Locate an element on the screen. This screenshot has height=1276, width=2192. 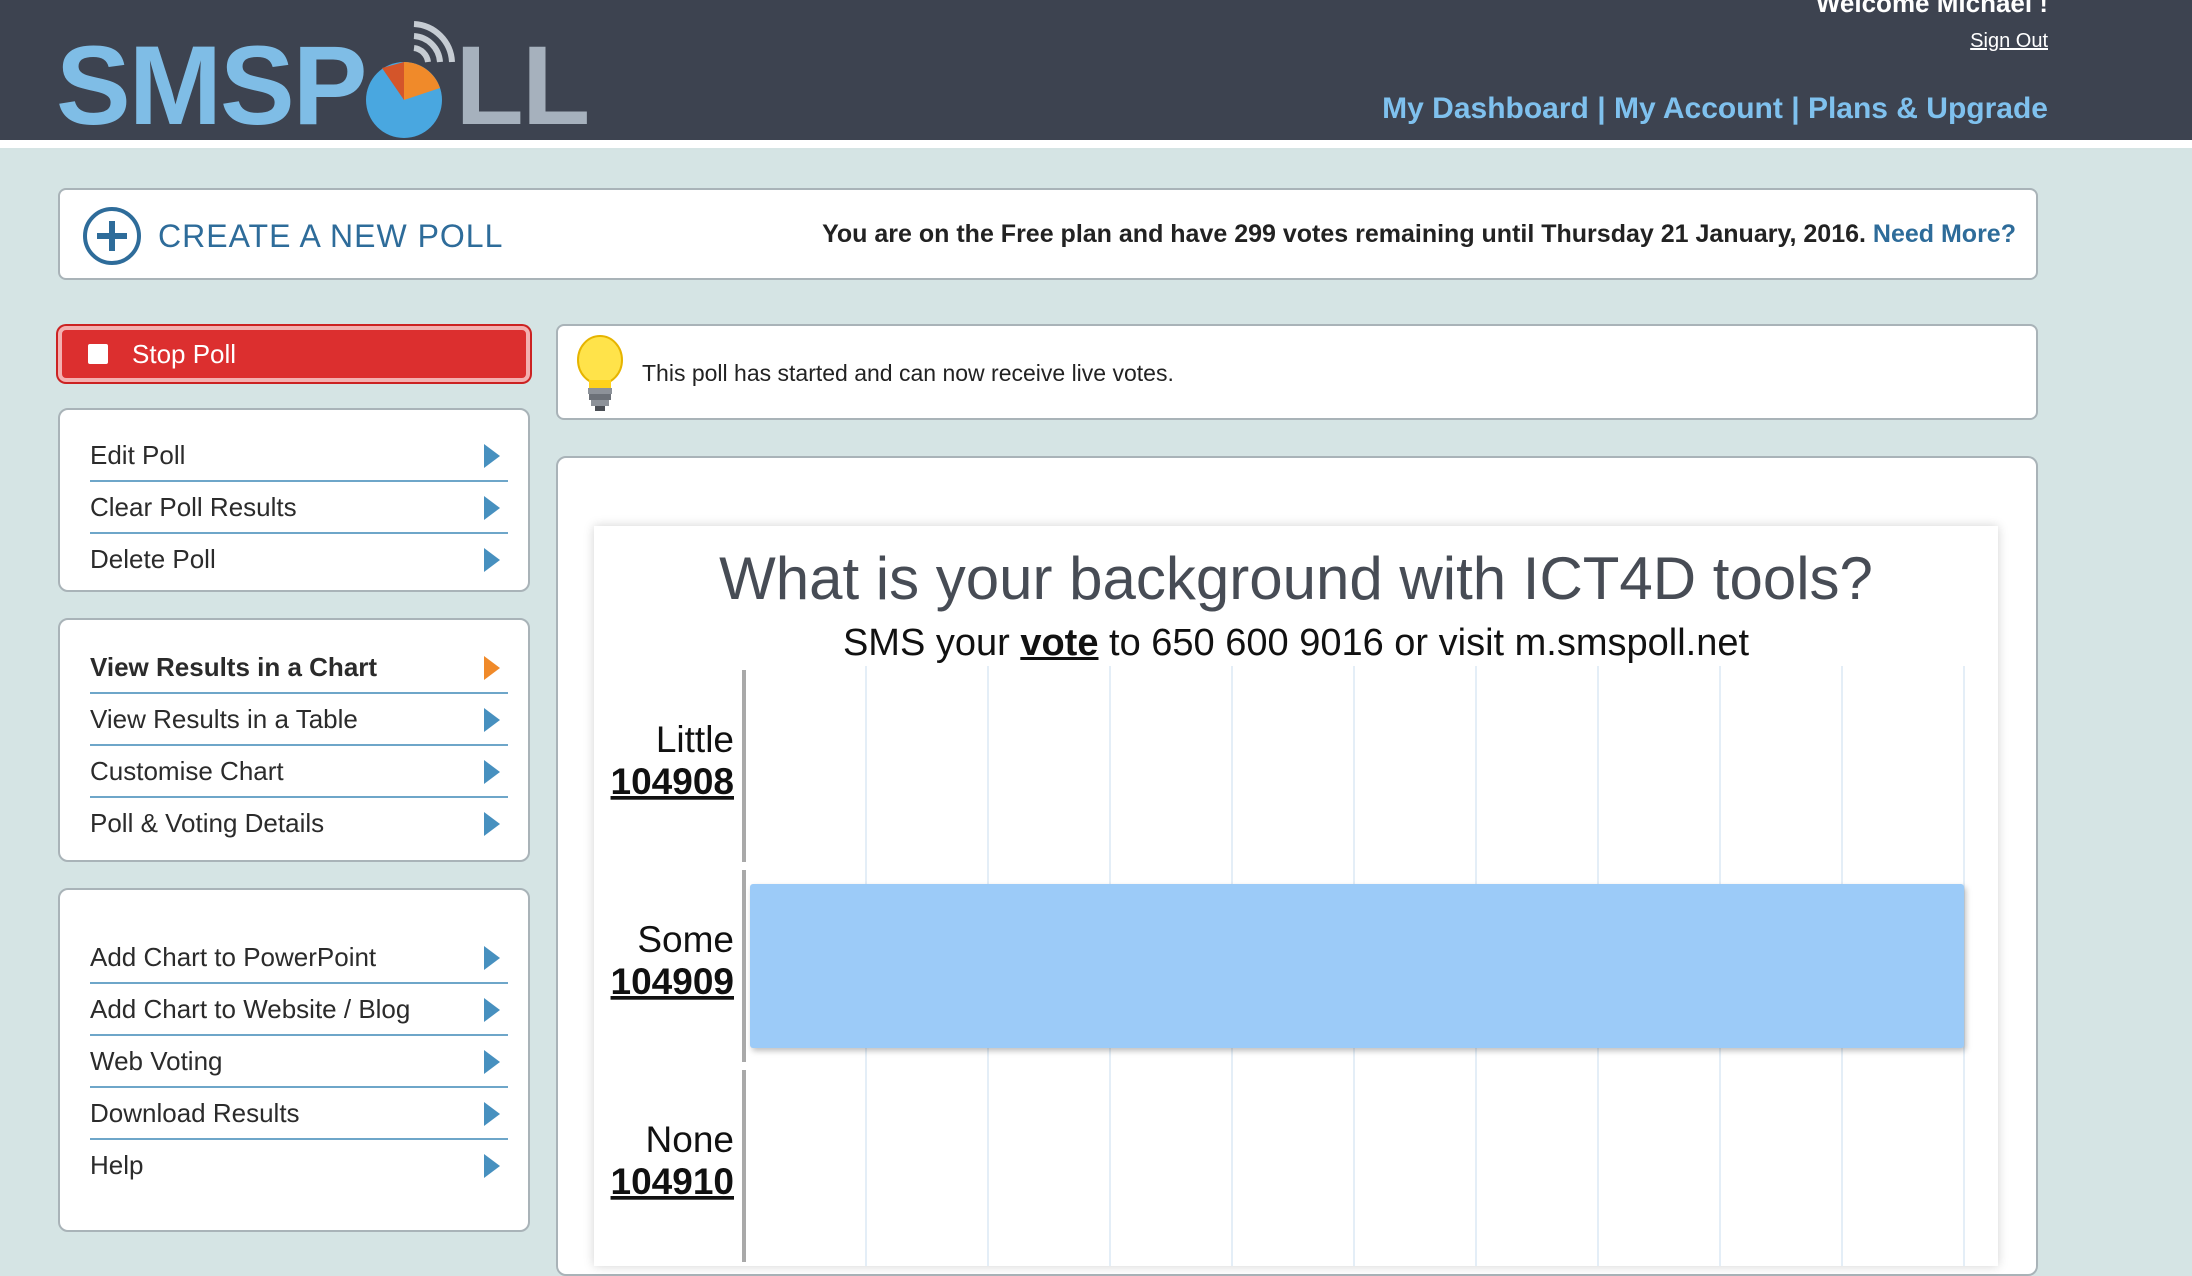
stop-poll-label: Stop Poll is located at coordinates (184, 354).